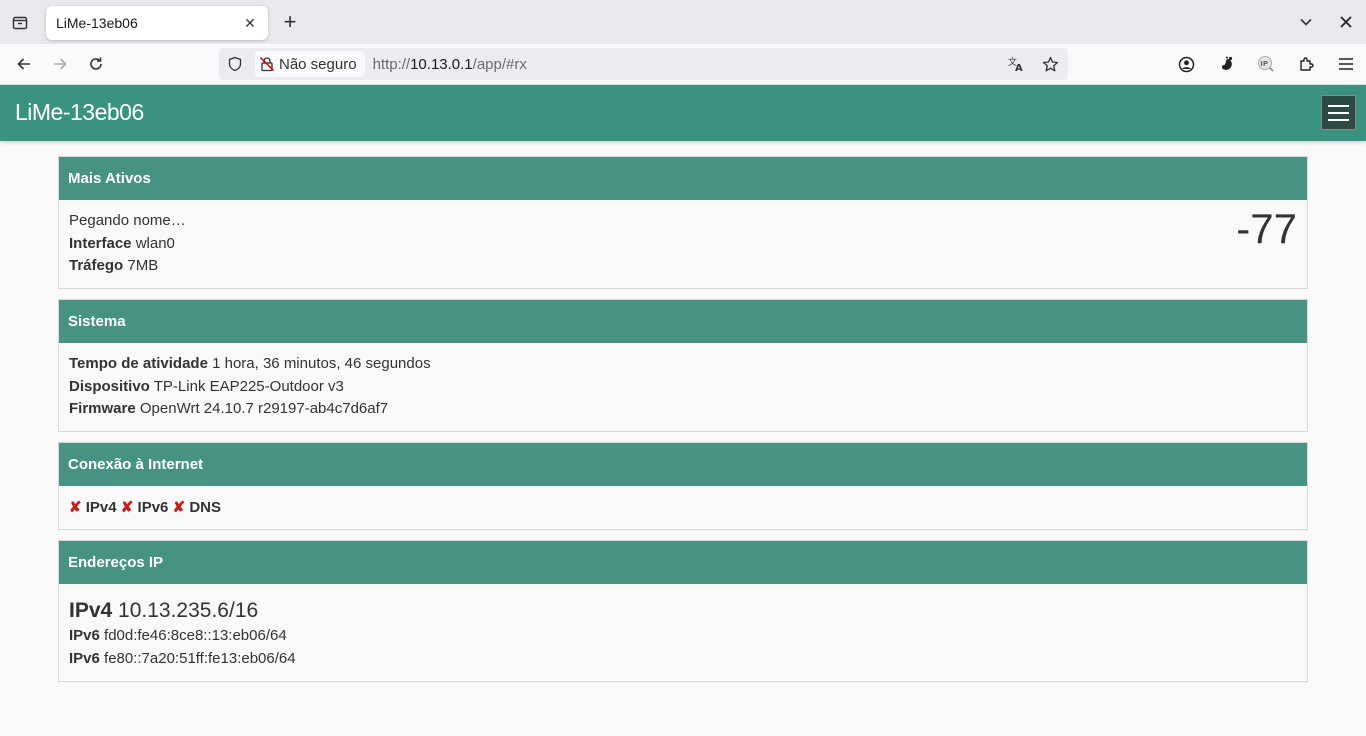 Image resolution: width=1366 pixels, height=736 pixels. I want to click on firmware-value: OpenWrt 24.10.7 r29197-ab4c7d6af7, so click(264, 408).